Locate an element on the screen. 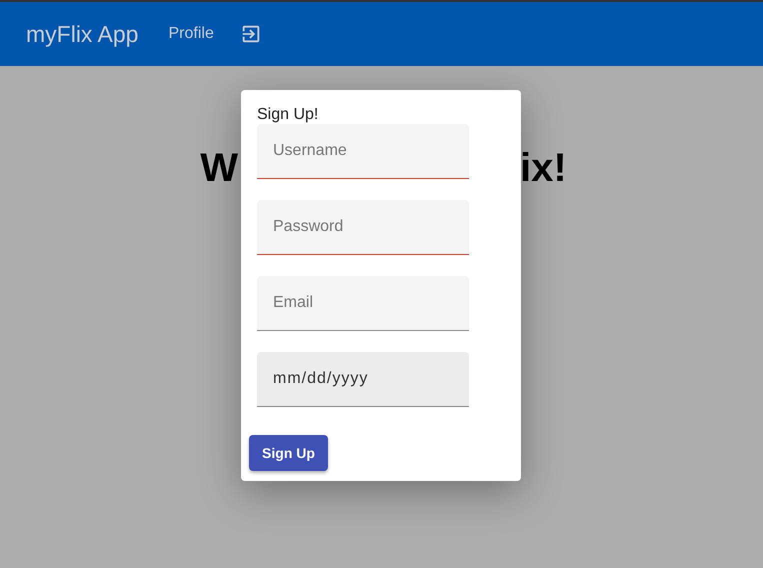  input-field: Username is located at coordinates (363, 151).